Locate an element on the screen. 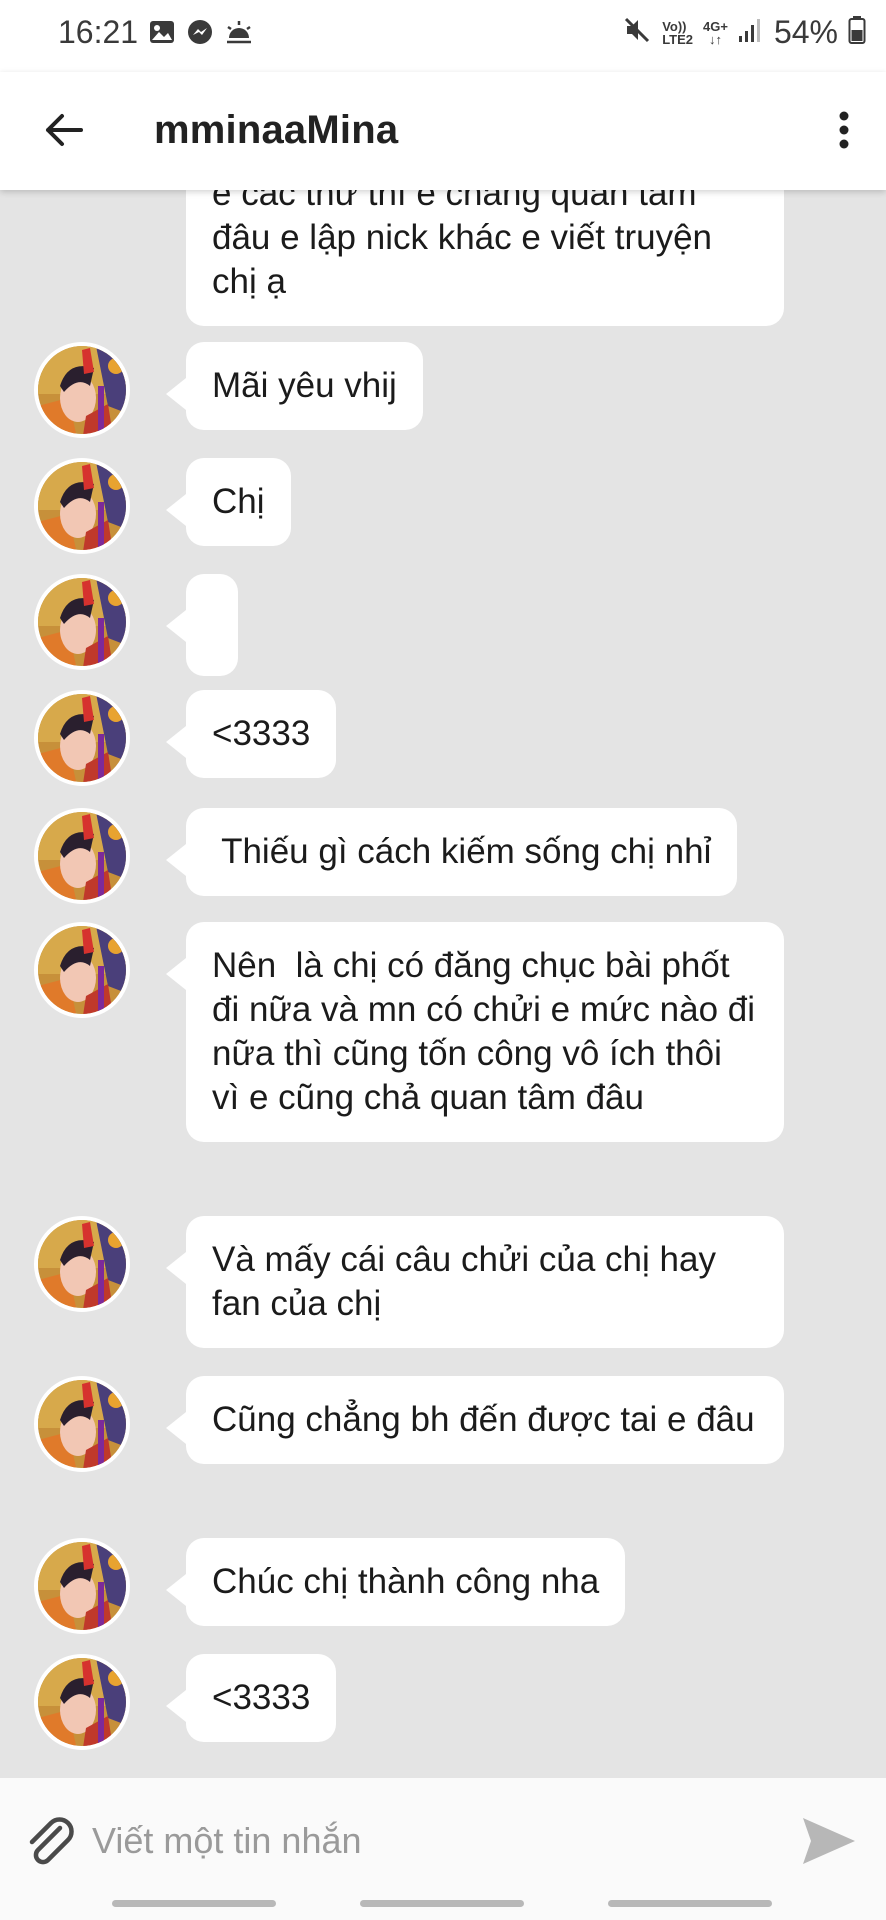 Image resolution: width=886 pixels, height=1920 pixels. battery-percent: 54% is located at coordinates (805, 32).